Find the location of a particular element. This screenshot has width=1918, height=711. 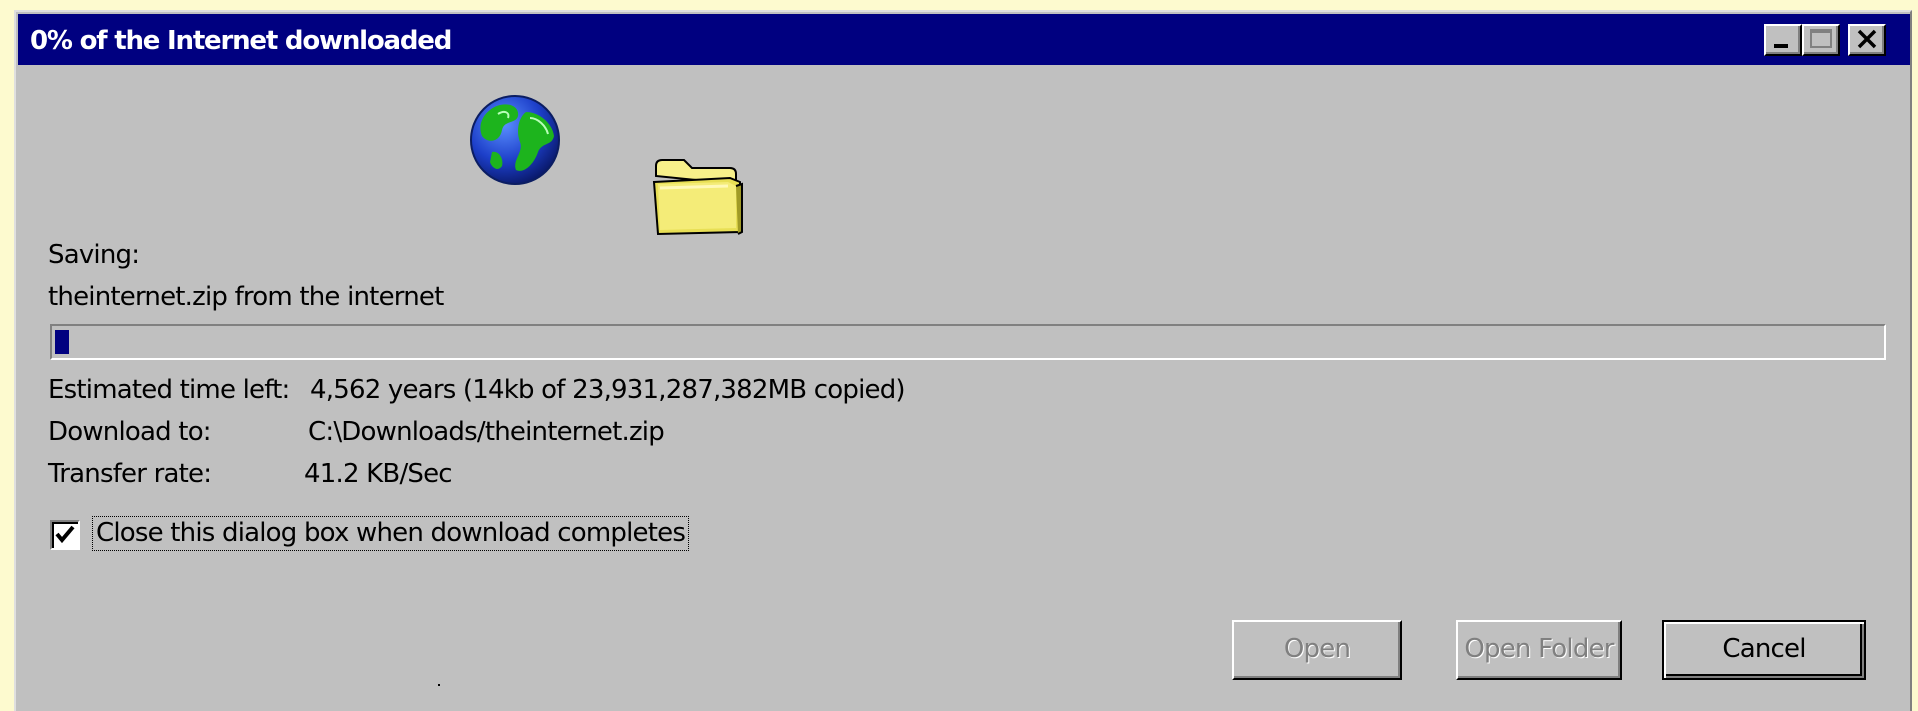

maximize-icon is located at coordinates (1821, 38).